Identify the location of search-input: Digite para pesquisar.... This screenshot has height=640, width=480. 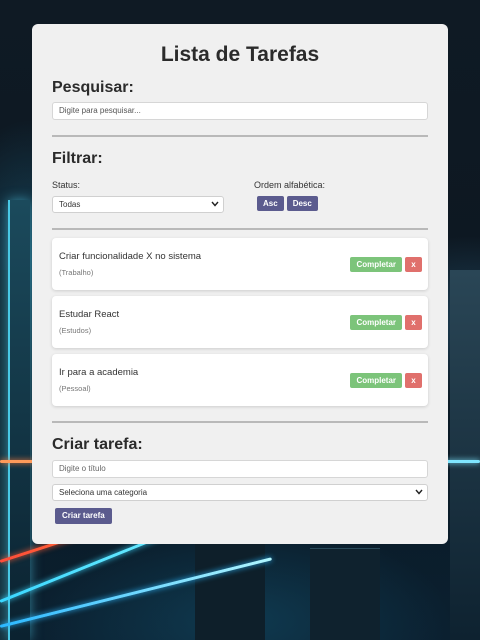
(240, 111).